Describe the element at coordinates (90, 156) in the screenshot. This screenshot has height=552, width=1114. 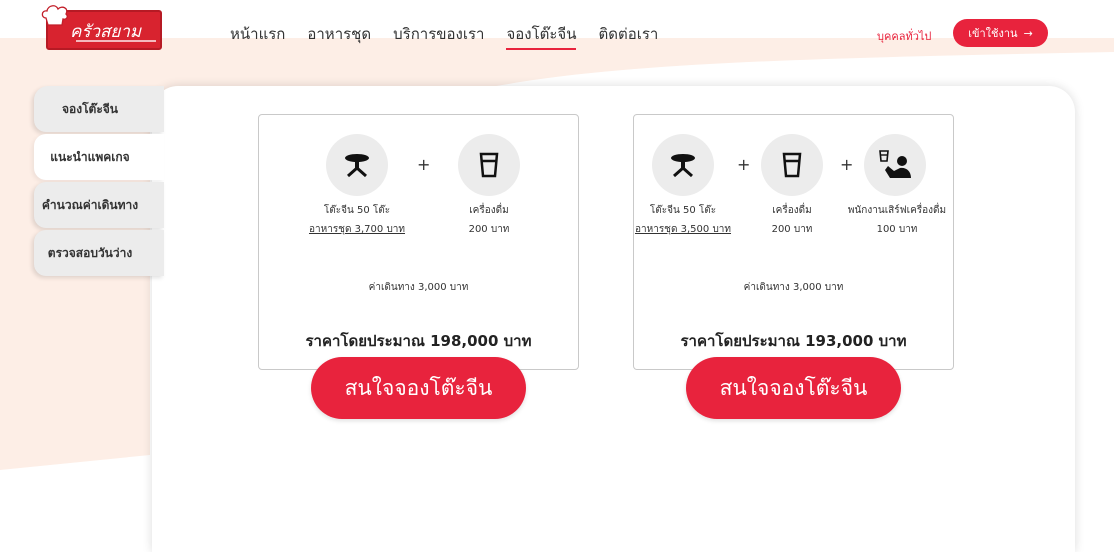
I see `sidebar-item-label: แนะนำแพคเกจ` at that location.